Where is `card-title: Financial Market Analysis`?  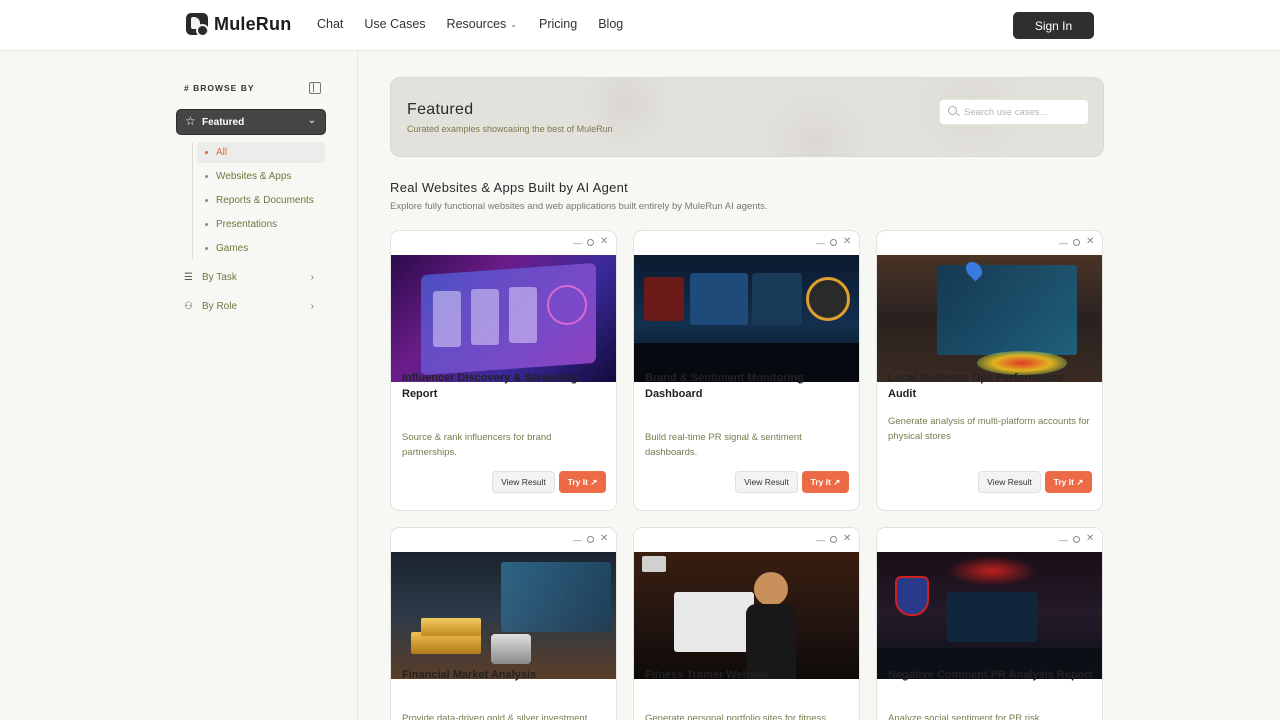 card-title: Financial Market Analysis is located at coordinates (469, 675).